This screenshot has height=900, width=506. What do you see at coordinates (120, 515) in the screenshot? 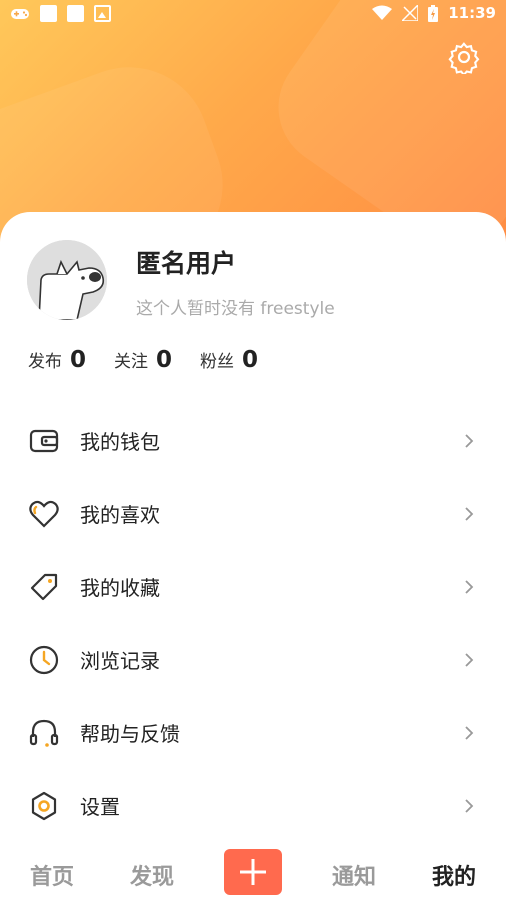
I see `menu-item-label: 我的喜欢` at bounding box center [120, 515].